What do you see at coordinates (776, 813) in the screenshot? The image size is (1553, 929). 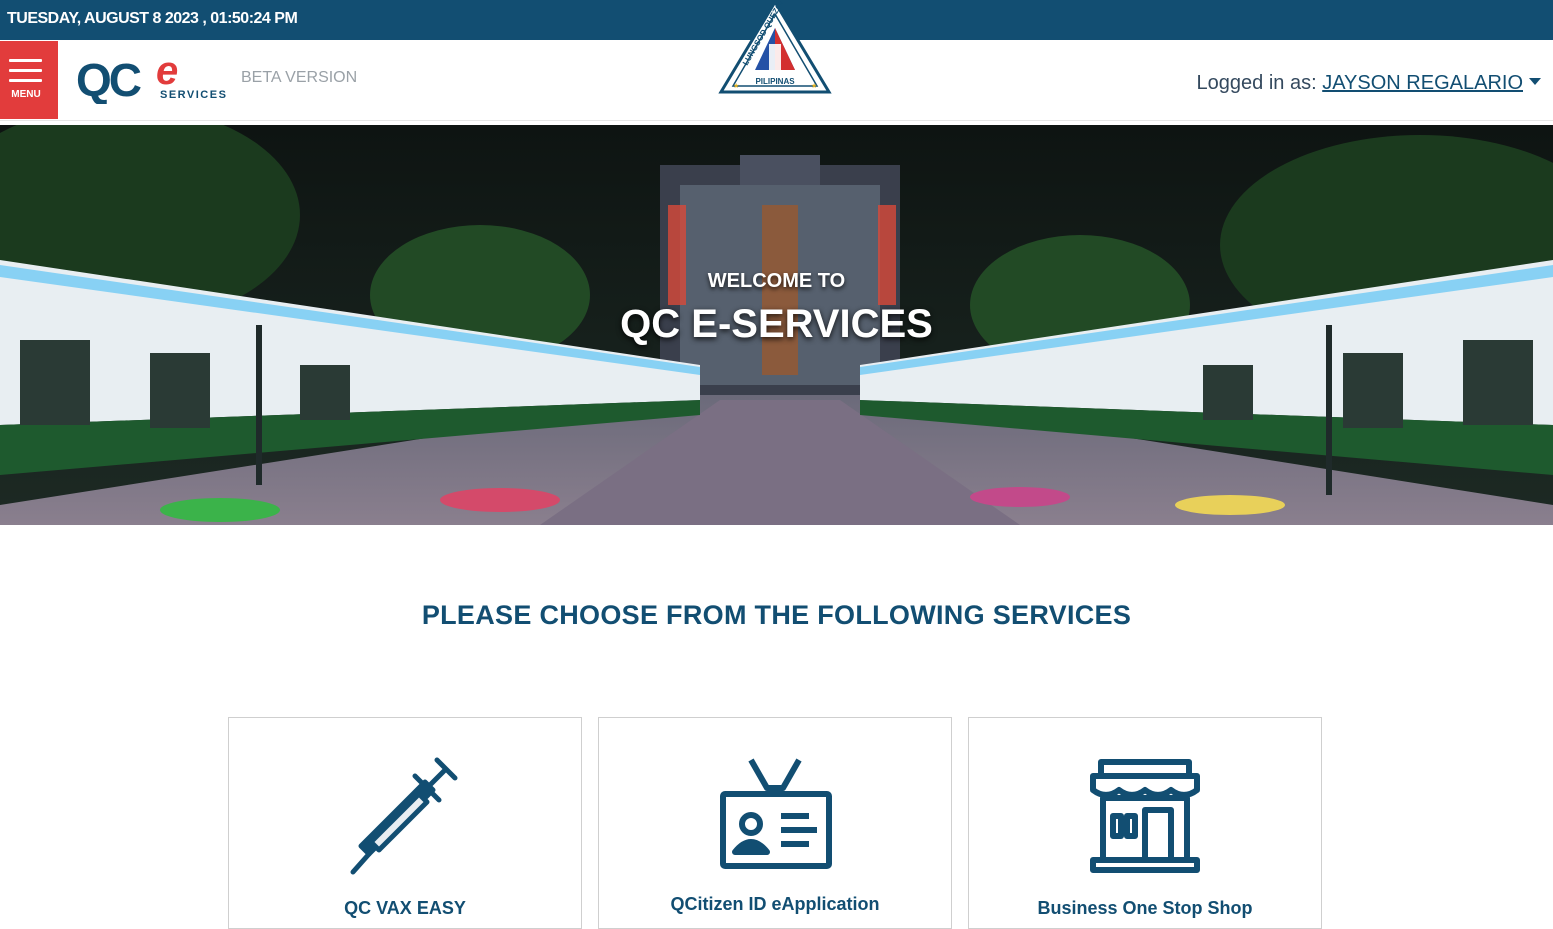 I see `id-card-icon` at bounding box center [776, 813].